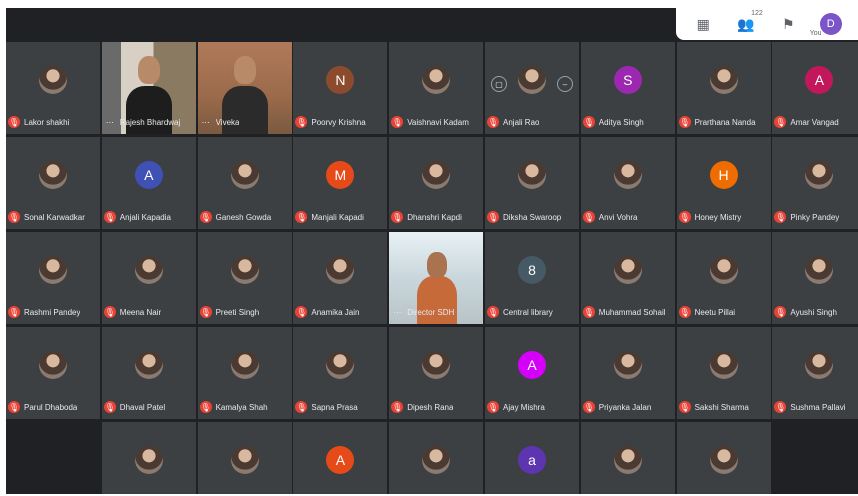  I want to click on participant-tile: A 🎙 Anjali Kapadia, so click(148, 183).